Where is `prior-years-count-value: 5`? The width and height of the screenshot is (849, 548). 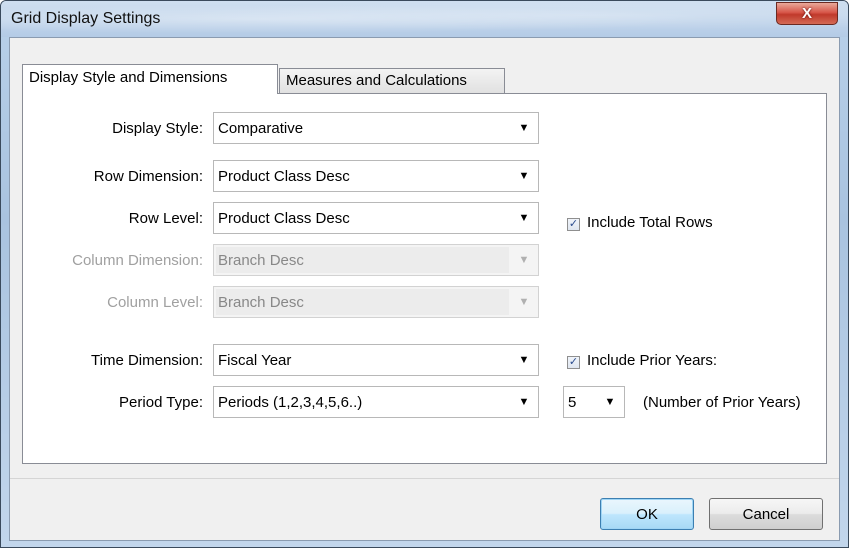 prior-years-count-value: 5 is located at coordinates (572, 402).